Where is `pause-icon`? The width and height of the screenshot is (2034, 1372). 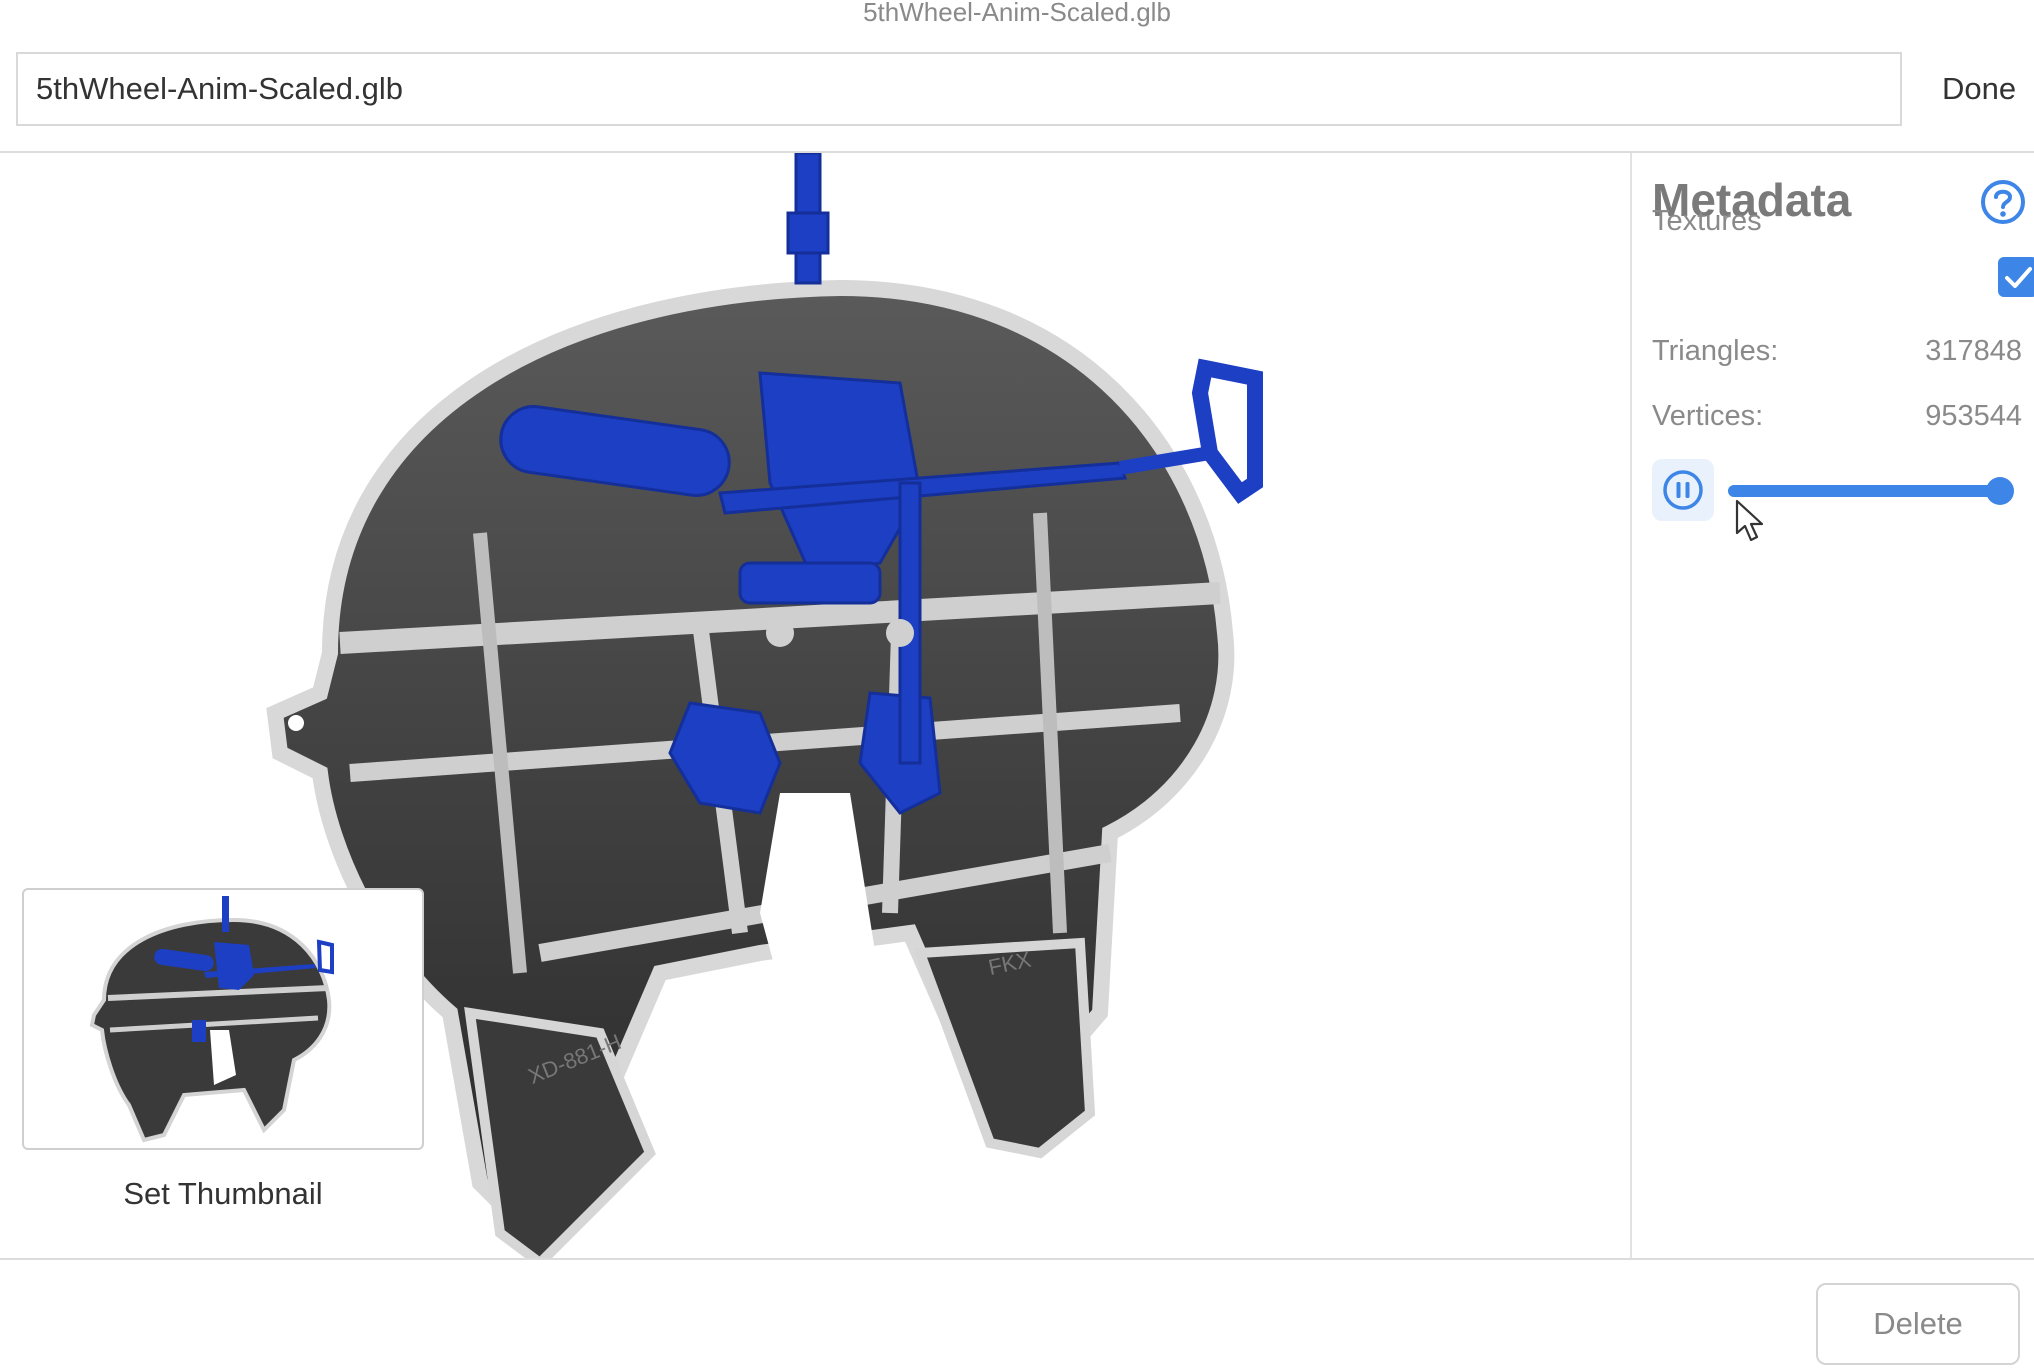
pause-icon is located at coordinates (1683, 490).